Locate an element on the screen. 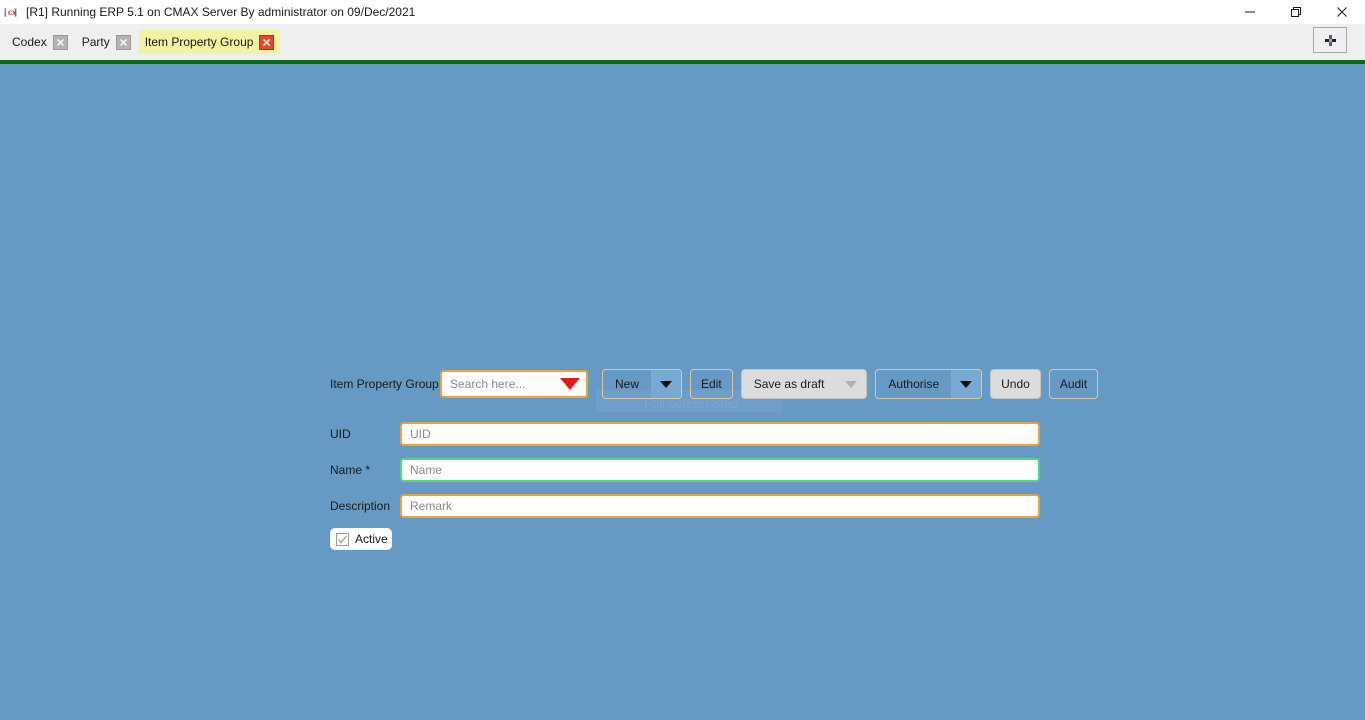  minimize-button is located at coordinates (1250, 12).